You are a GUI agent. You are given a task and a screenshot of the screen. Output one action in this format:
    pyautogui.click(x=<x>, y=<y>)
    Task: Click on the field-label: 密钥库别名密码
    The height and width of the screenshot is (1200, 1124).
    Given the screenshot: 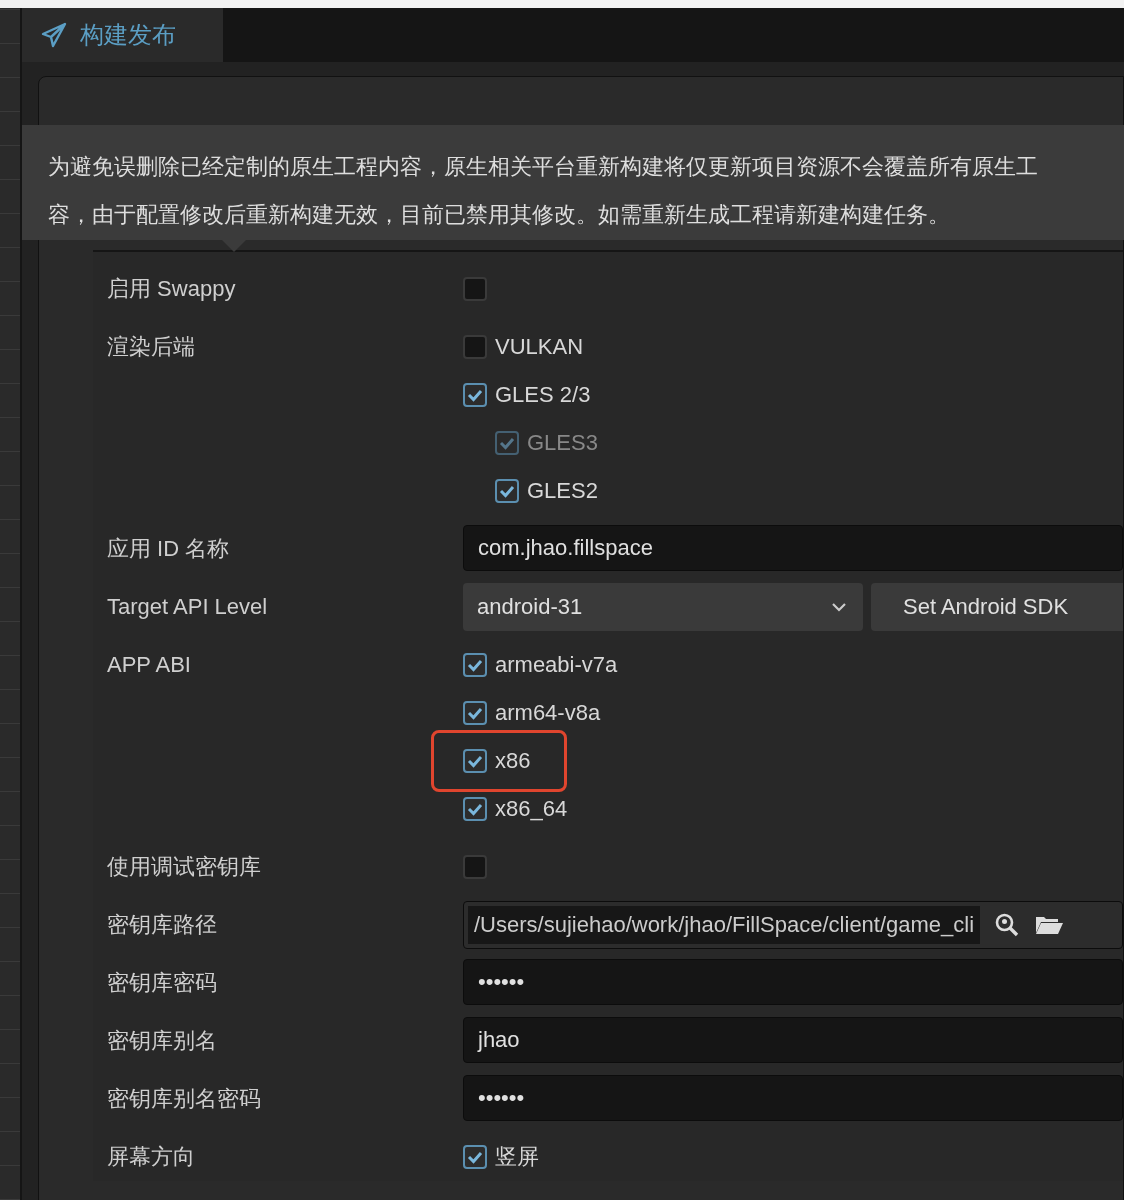 What is the action you would take?
    pyautogui.click(x=184, y=1099)
    